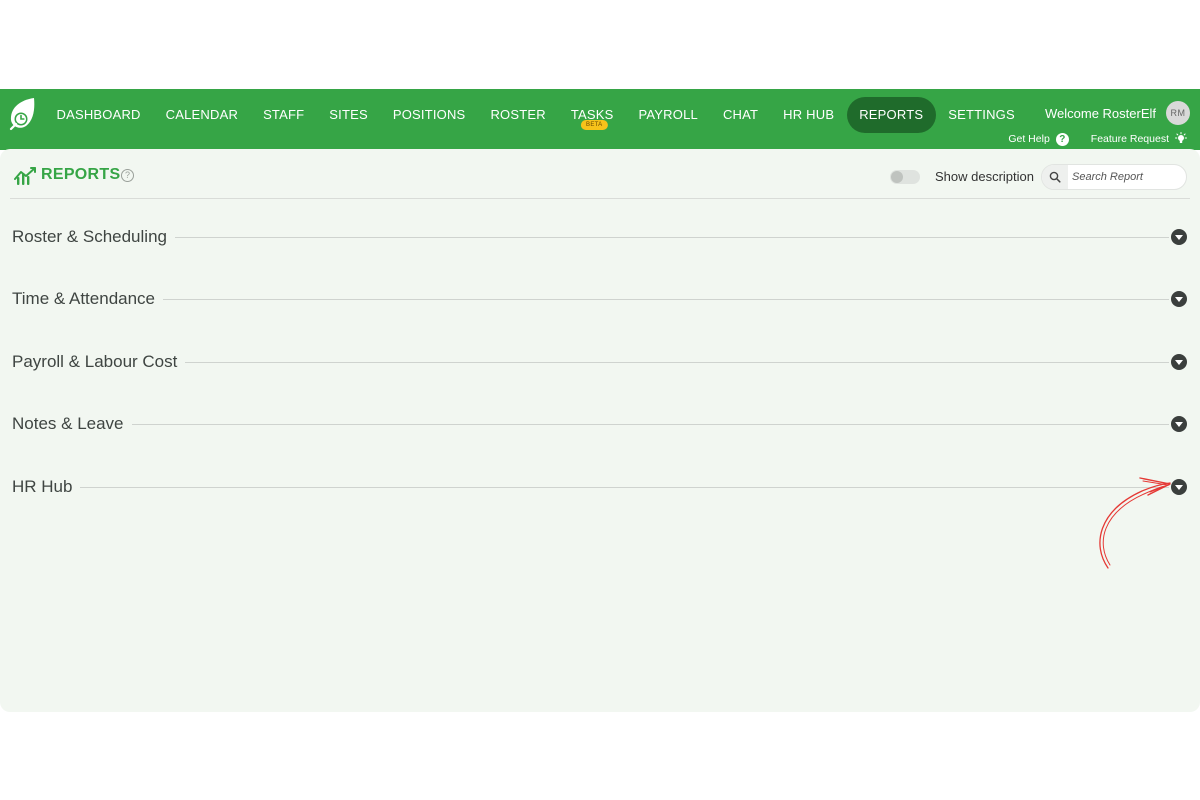 The height and width of the screenshot is (800, 1200). What do you see at coordinates (1178, 113) in the screenshot?
I see `user-avatar: RM` at bounding box center [1178, 113].